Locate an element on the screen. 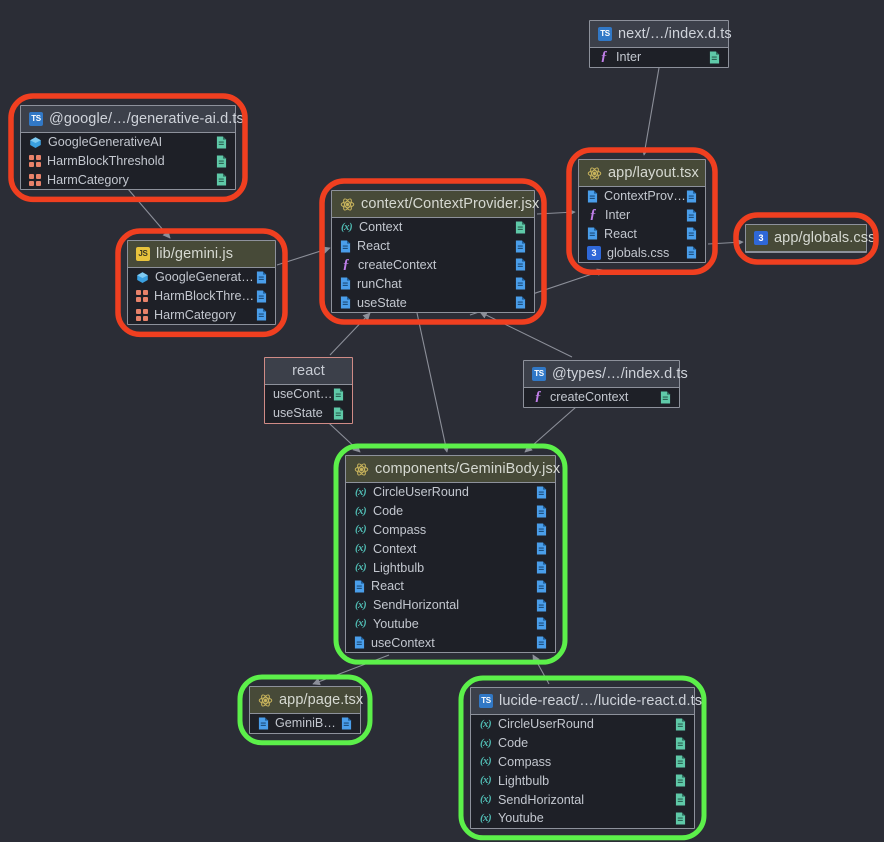  node-header-lucide-react: TS lucide-react/…/lucide-react.d.ts is located at coordinates (586, 701).